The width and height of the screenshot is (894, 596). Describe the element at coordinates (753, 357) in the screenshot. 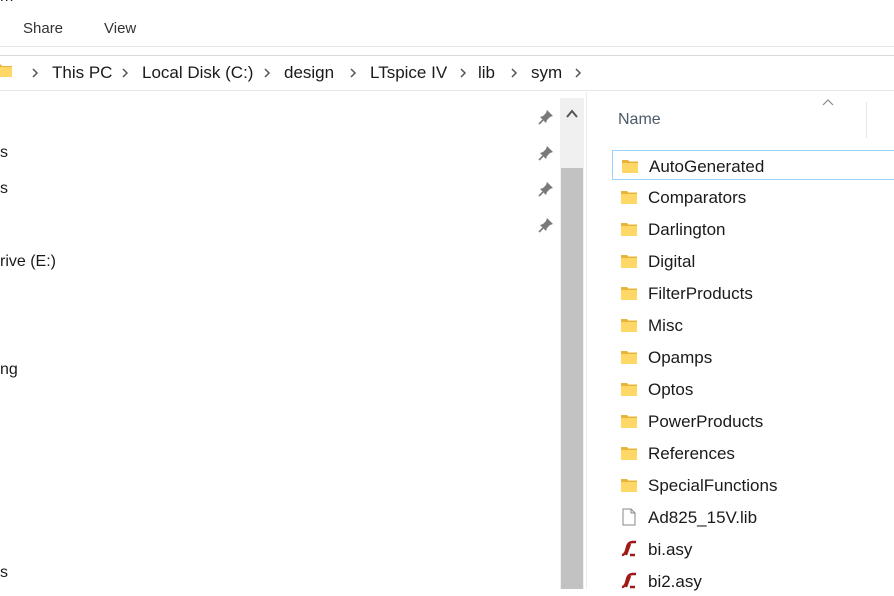

I see `list-item: Opamps` at that location.